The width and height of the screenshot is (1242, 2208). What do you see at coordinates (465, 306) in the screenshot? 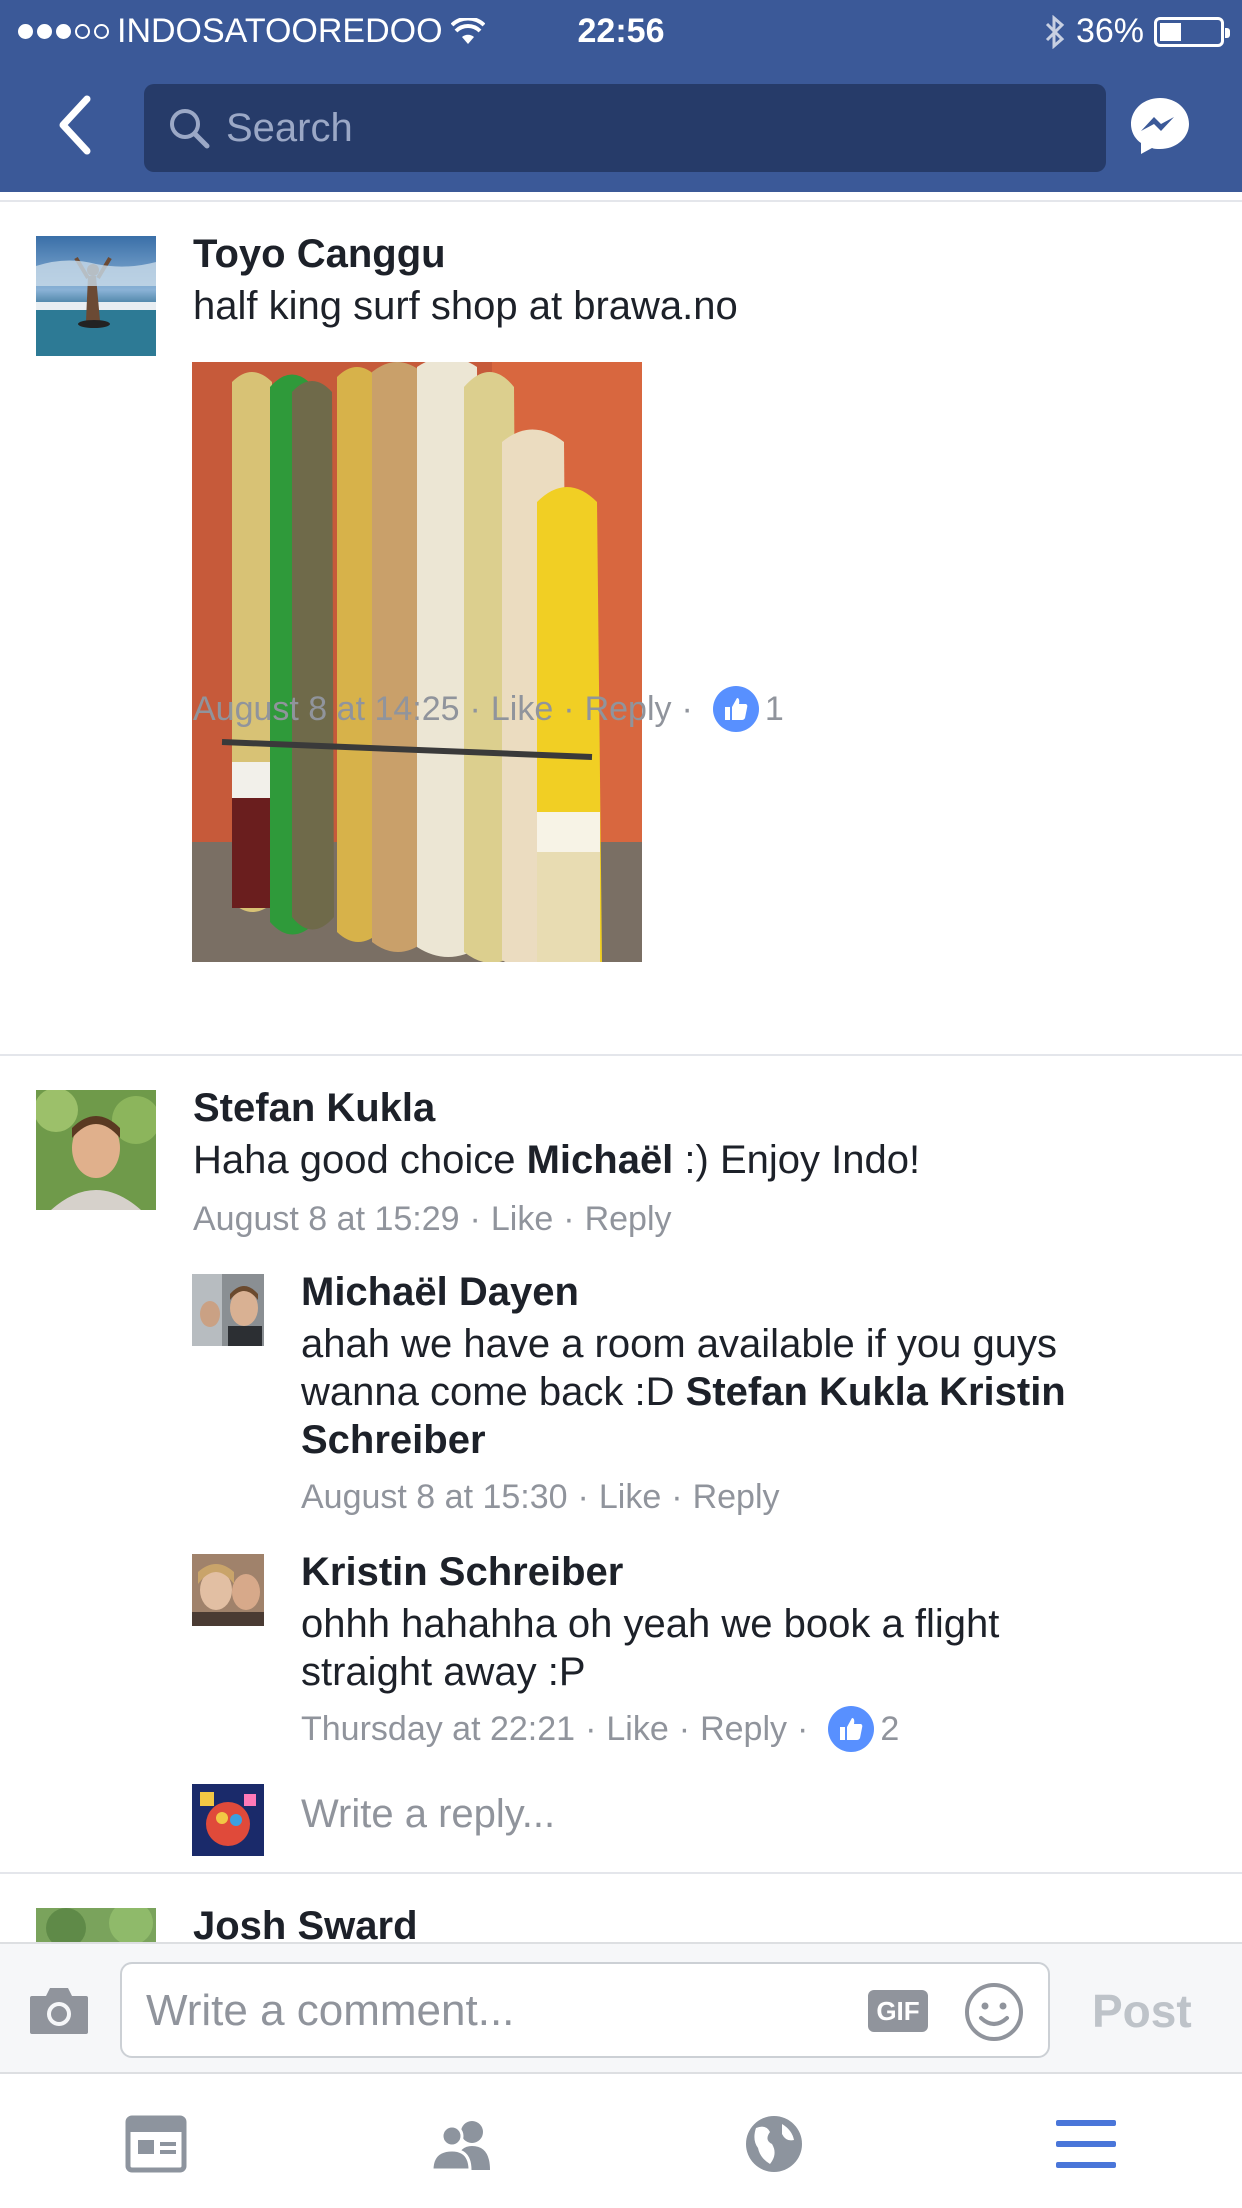
I see `comment-text: half king surf shop at brawa.no` at bounding box center [465, 306].